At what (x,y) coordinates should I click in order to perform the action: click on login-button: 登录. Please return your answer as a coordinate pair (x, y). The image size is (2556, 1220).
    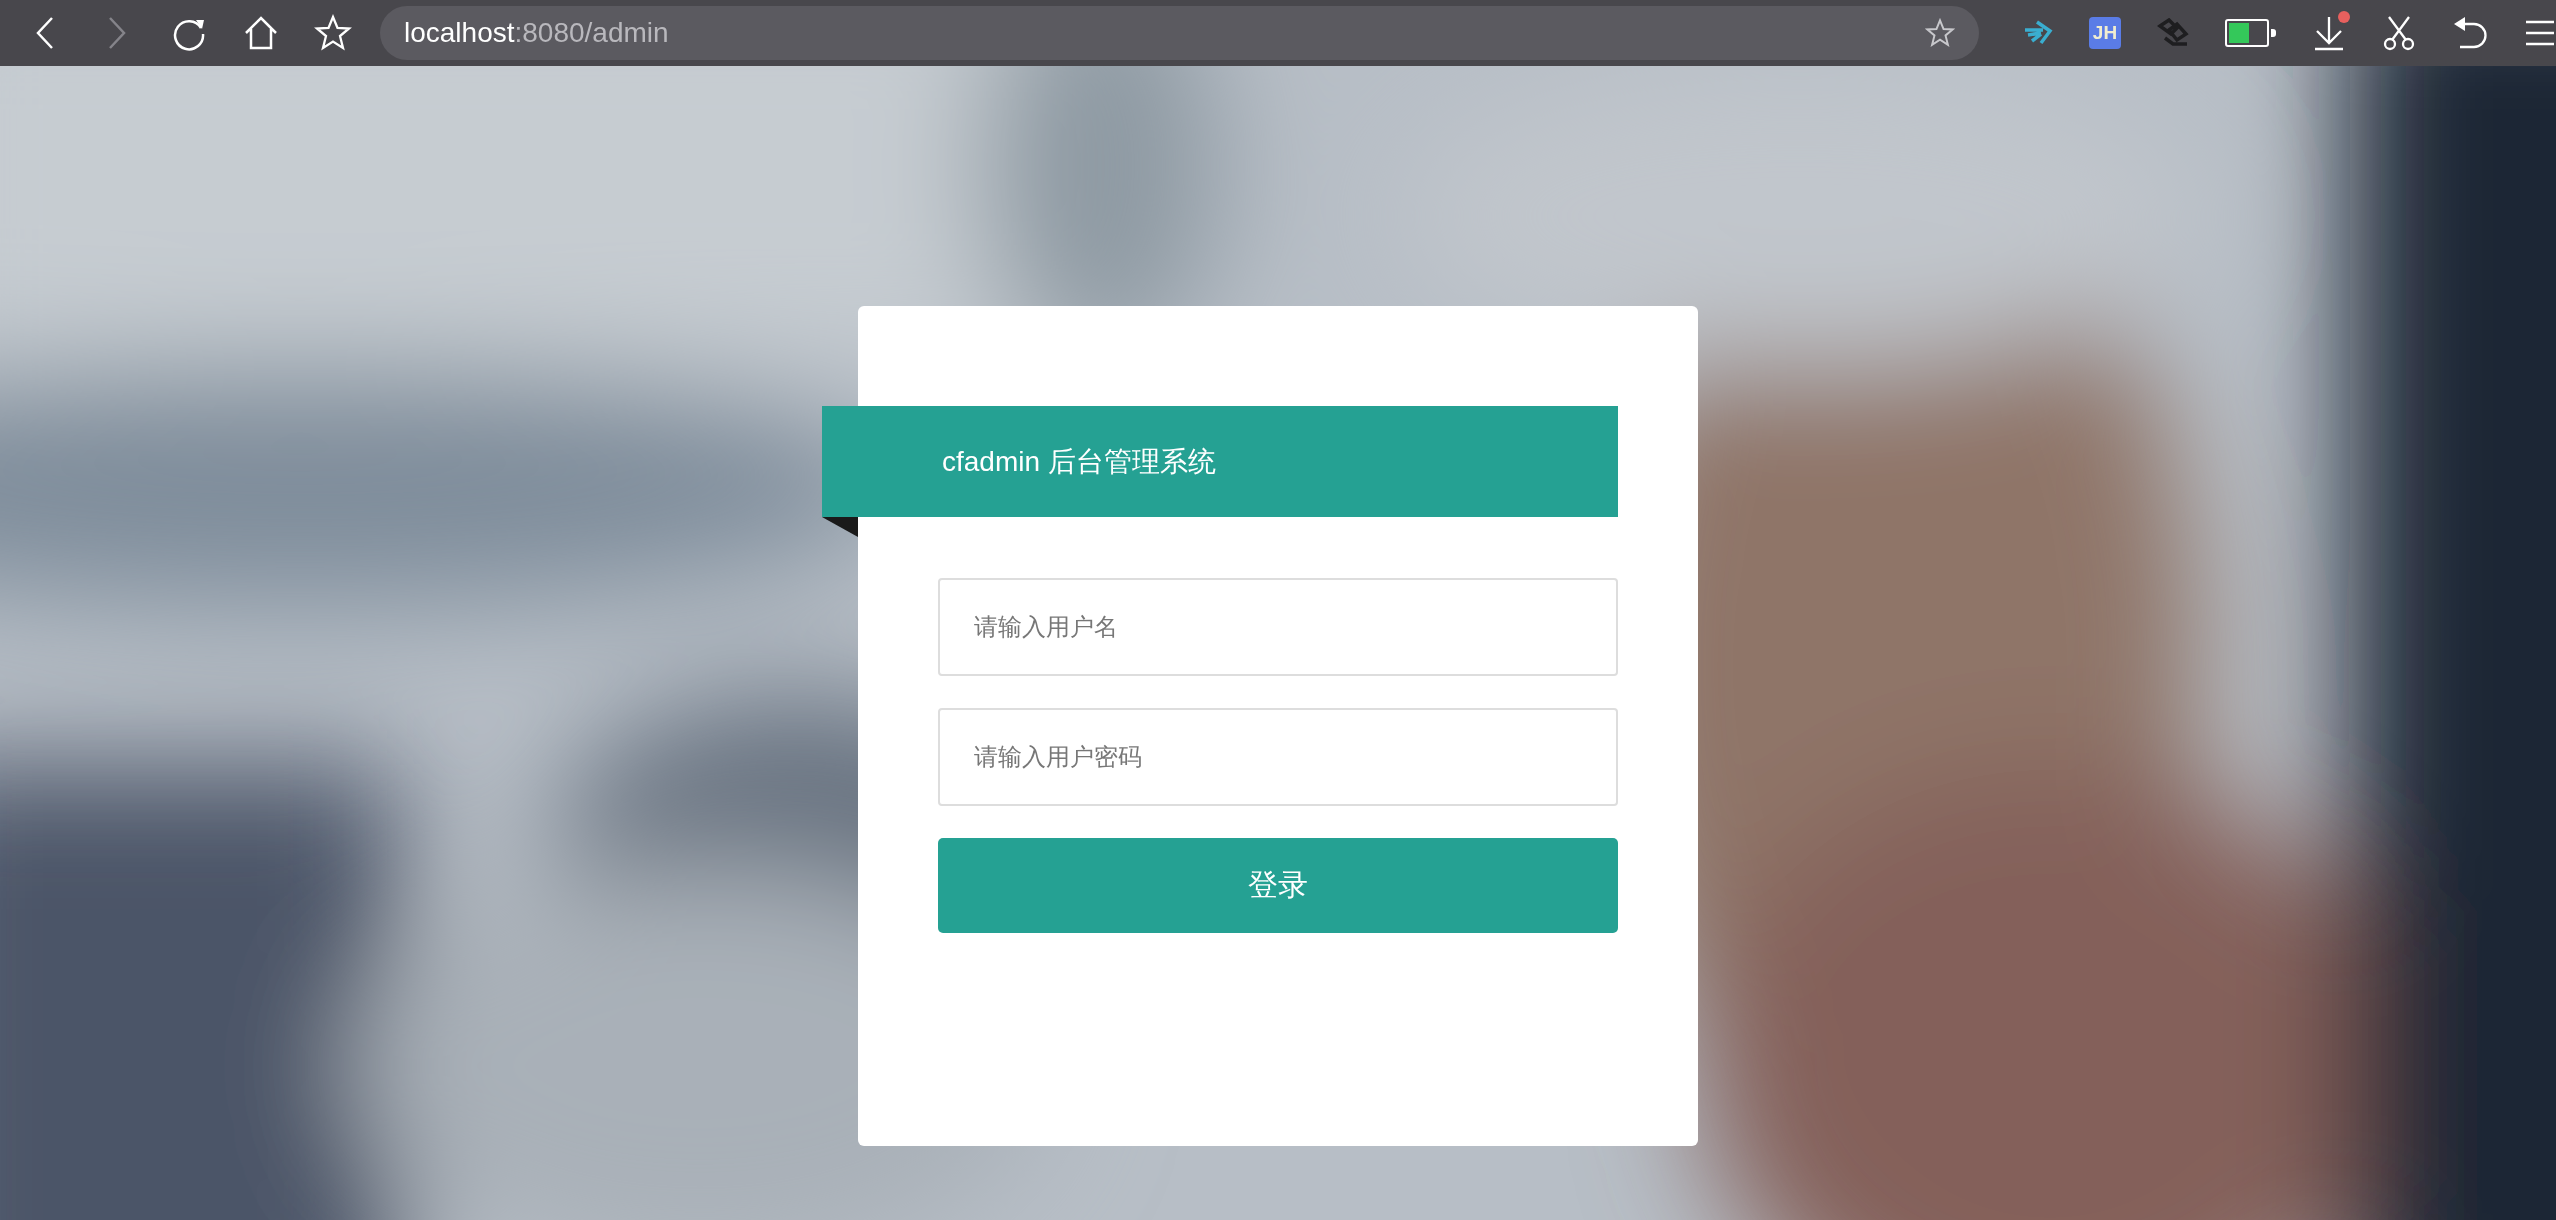
    Looking at the image, I should click on (1278, 885).